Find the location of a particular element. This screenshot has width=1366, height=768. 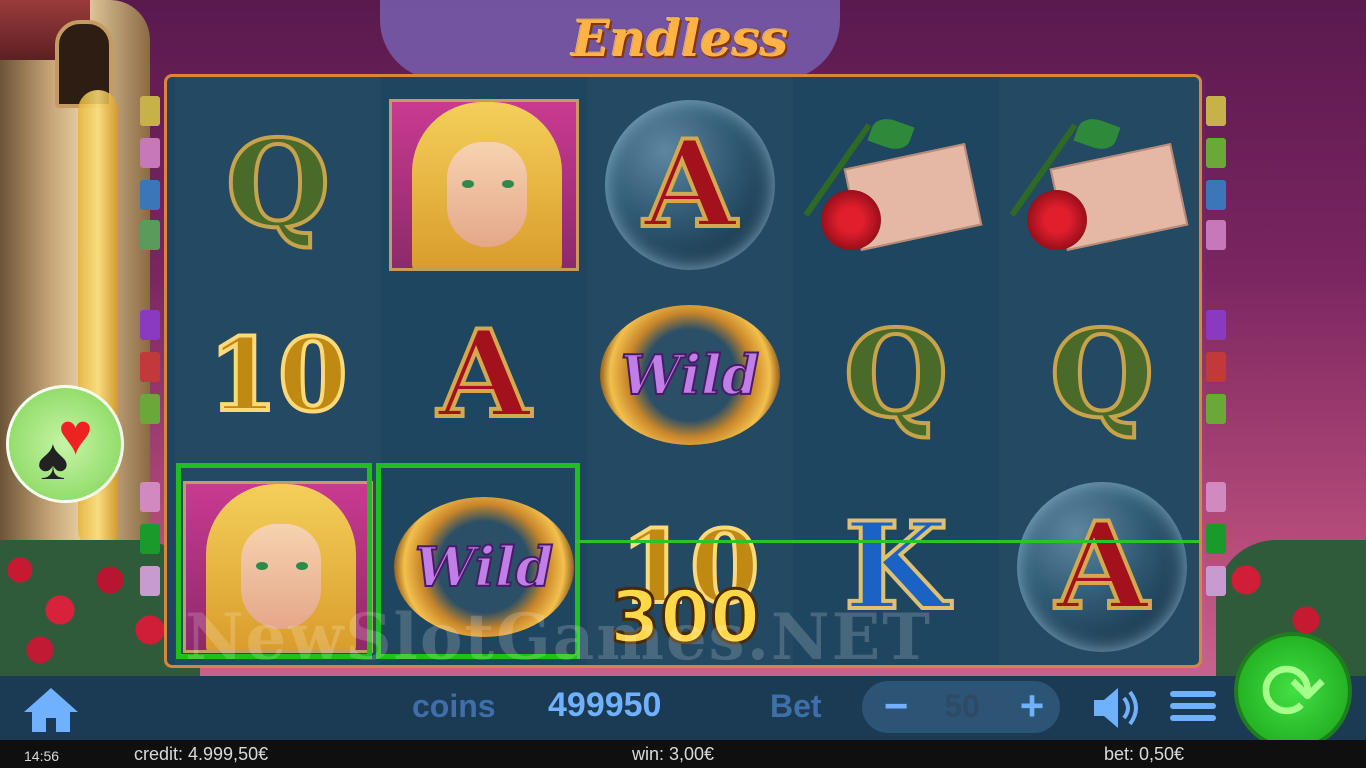

bet-decrease-button: − is located at coordinates (896, 706).